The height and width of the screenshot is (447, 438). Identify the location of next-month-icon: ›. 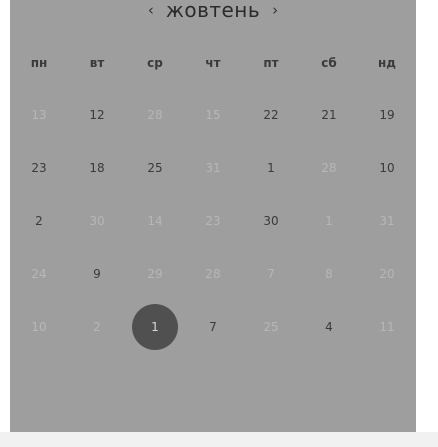
(275, 10).